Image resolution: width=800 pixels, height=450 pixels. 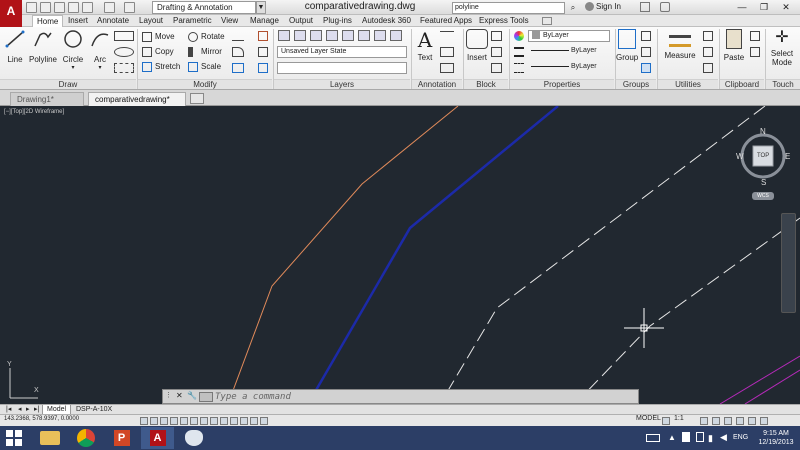 I want to click on tab-comparativedrawing: comparativedrawing* ✕, so click(x=137, y=104).